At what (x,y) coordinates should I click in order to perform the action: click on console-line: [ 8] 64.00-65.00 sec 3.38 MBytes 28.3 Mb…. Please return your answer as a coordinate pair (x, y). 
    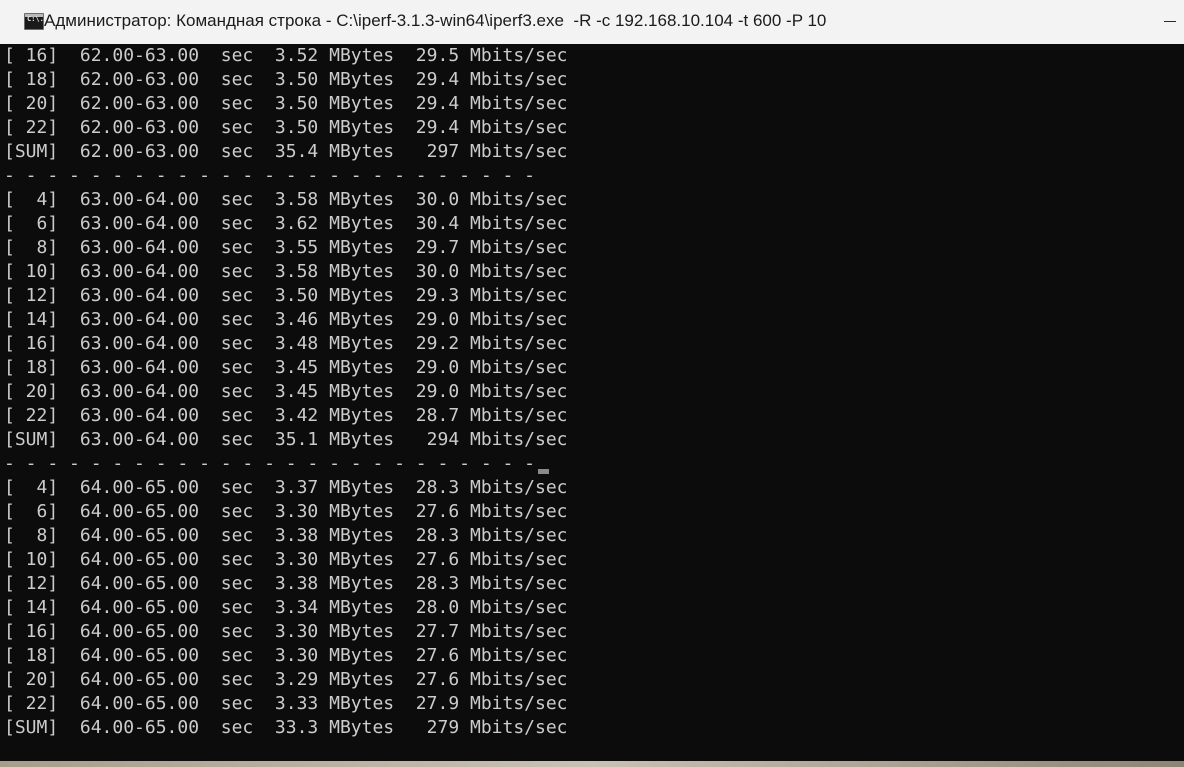
    Looking at the image, I should click on (286, 535).